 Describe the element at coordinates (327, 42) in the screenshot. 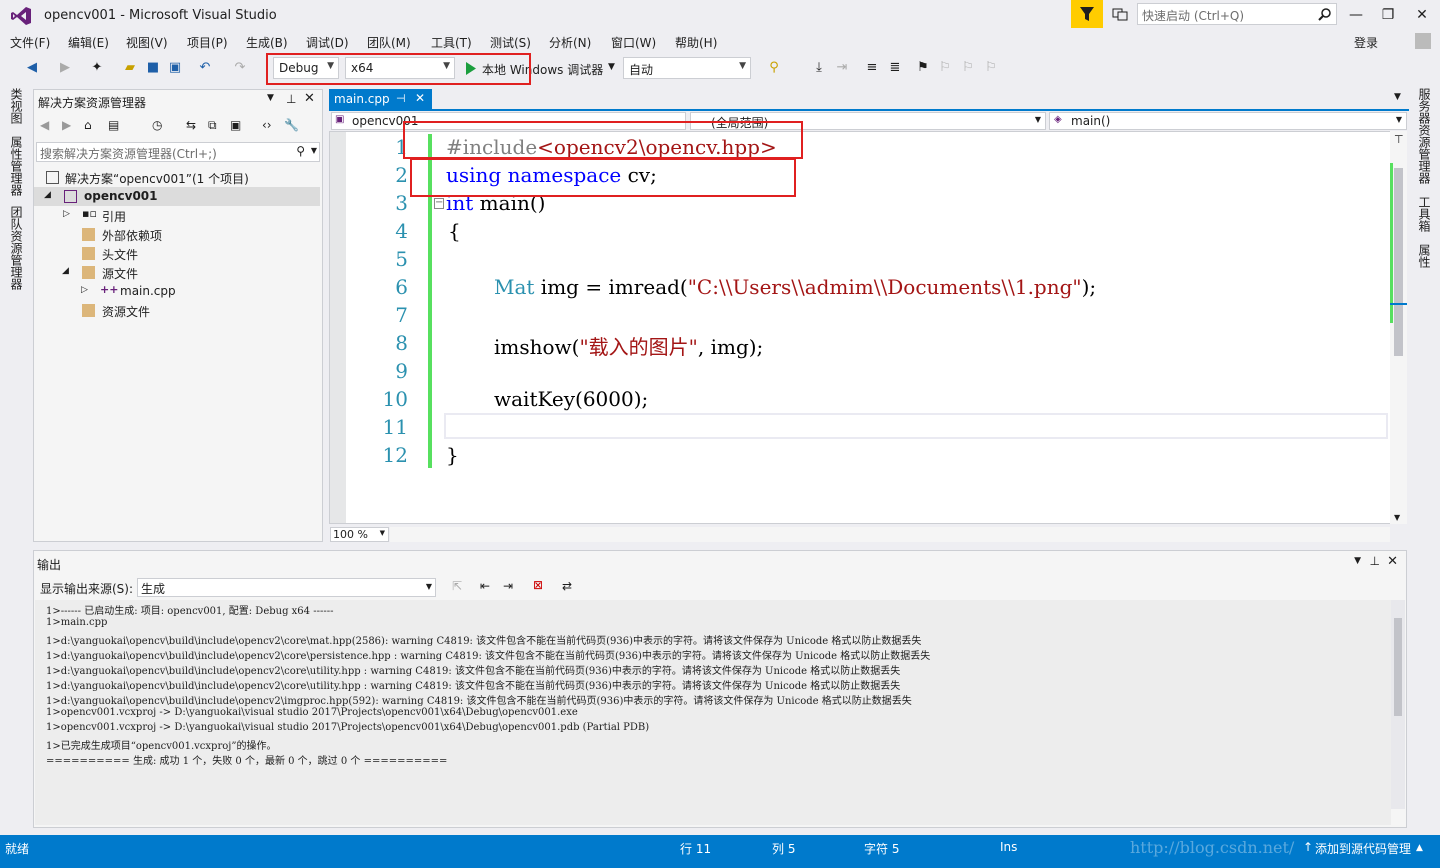

I see `menu-debug: 调试(D)` at that location.